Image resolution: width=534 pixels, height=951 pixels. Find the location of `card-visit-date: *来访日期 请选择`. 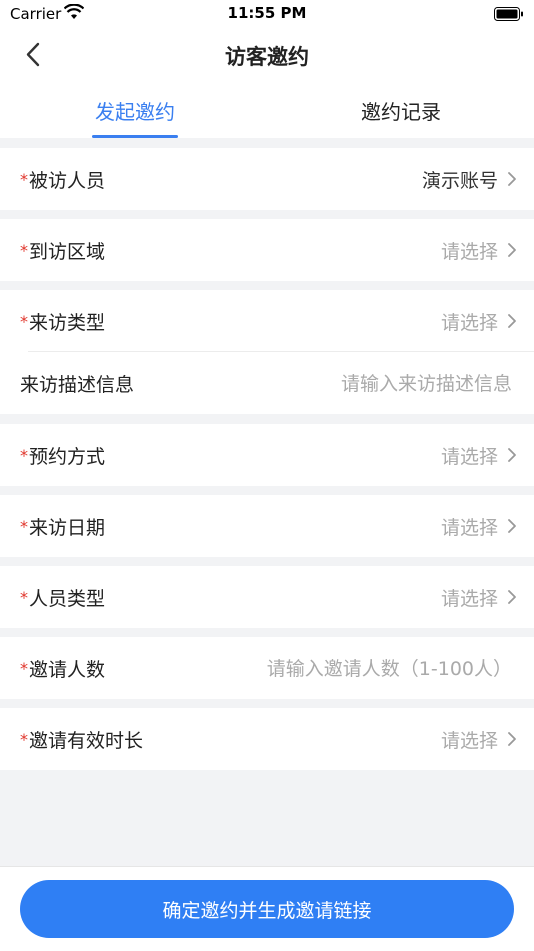

card-visit-date: *来访日期 请选择 is located at coordinates (267, 526).